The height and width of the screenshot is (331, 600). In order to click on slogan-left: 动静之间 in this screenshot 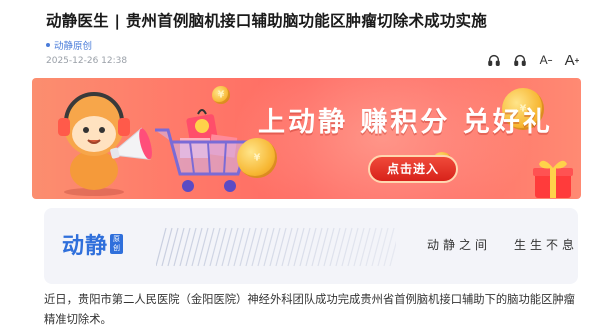, I will do `click(459, 245)`.